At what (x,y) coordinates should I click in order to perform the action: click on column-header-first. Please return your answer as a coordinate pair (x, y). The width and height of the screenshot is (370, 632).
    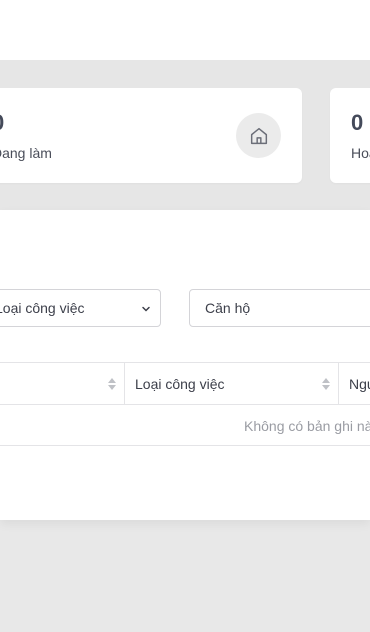
    Looking at the image, I should click on (61, 383).